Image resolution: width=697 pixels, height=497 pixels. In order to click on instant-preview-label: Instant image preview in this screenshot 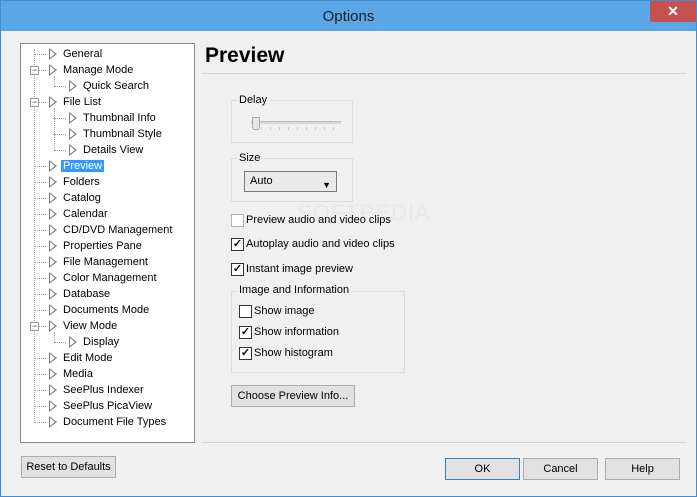, I will do `click(299, 269)`.